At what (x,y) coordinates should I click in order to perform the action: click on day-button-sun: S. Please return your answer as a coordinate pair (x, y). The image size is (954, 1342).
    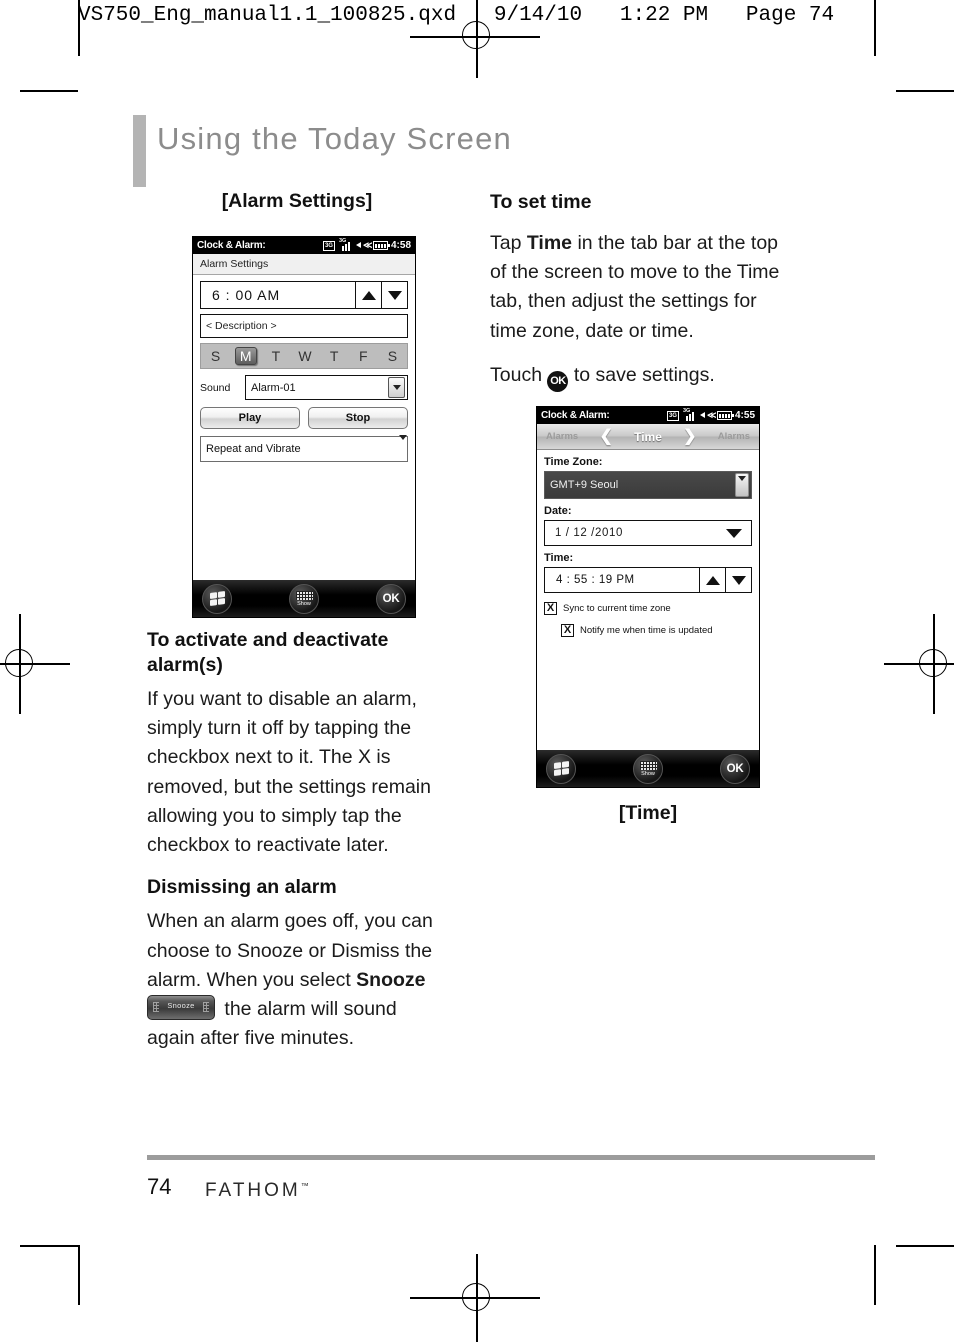
    Looking at the image, I should click on (216, 356).